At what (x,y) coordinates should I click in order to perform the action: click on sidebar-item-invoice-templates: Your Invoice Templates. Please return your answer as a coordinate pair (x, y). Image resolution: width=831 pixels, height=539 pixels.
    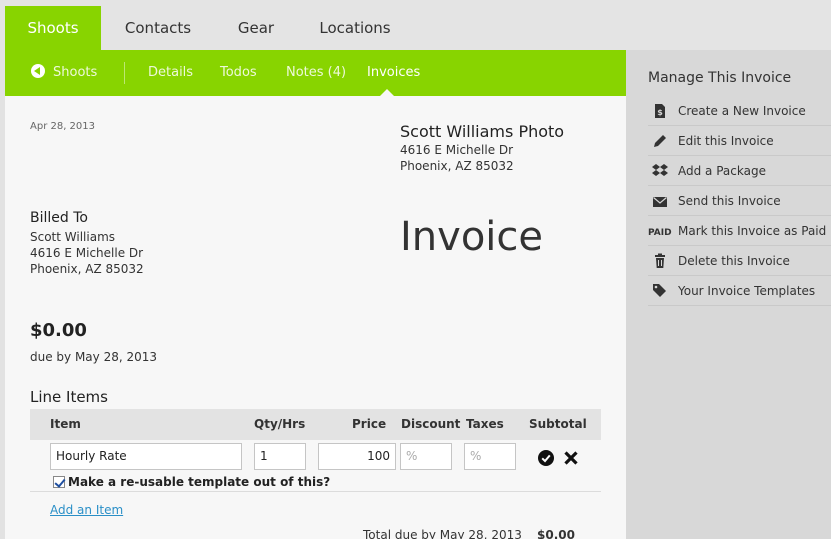
    Looking at the image, I should click on (739, 291).